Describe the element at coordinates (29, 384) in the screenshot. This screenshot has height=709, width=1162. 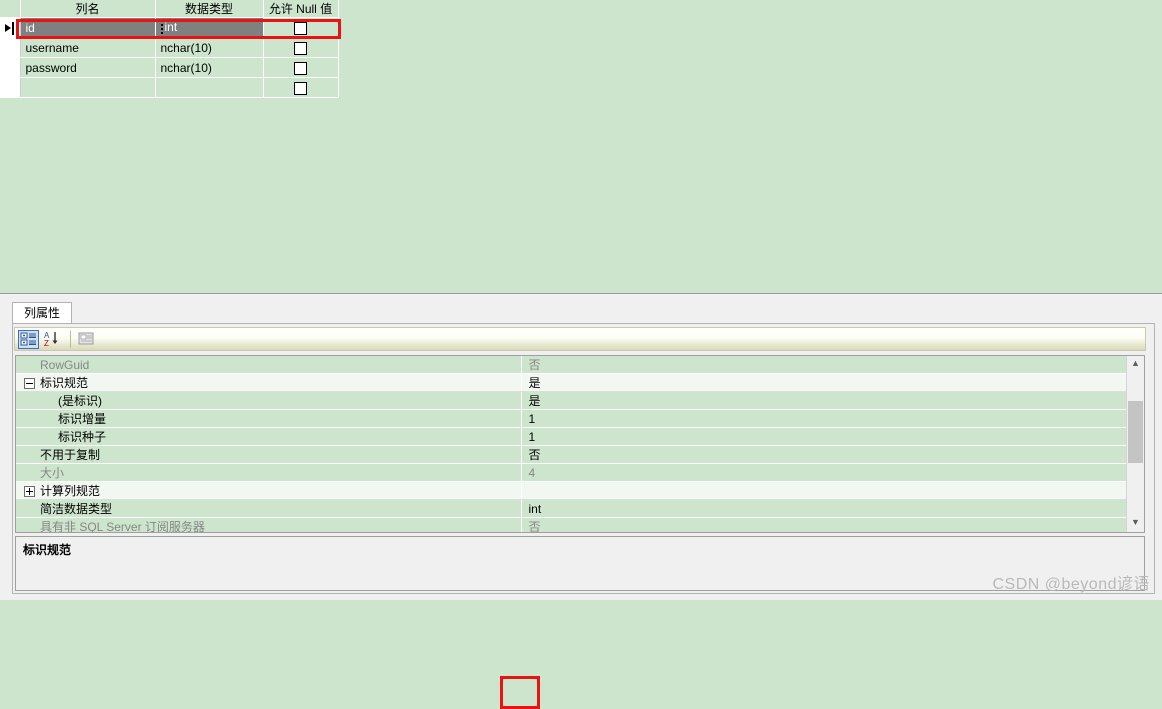
I see `collapse-minus-icon` at that location.